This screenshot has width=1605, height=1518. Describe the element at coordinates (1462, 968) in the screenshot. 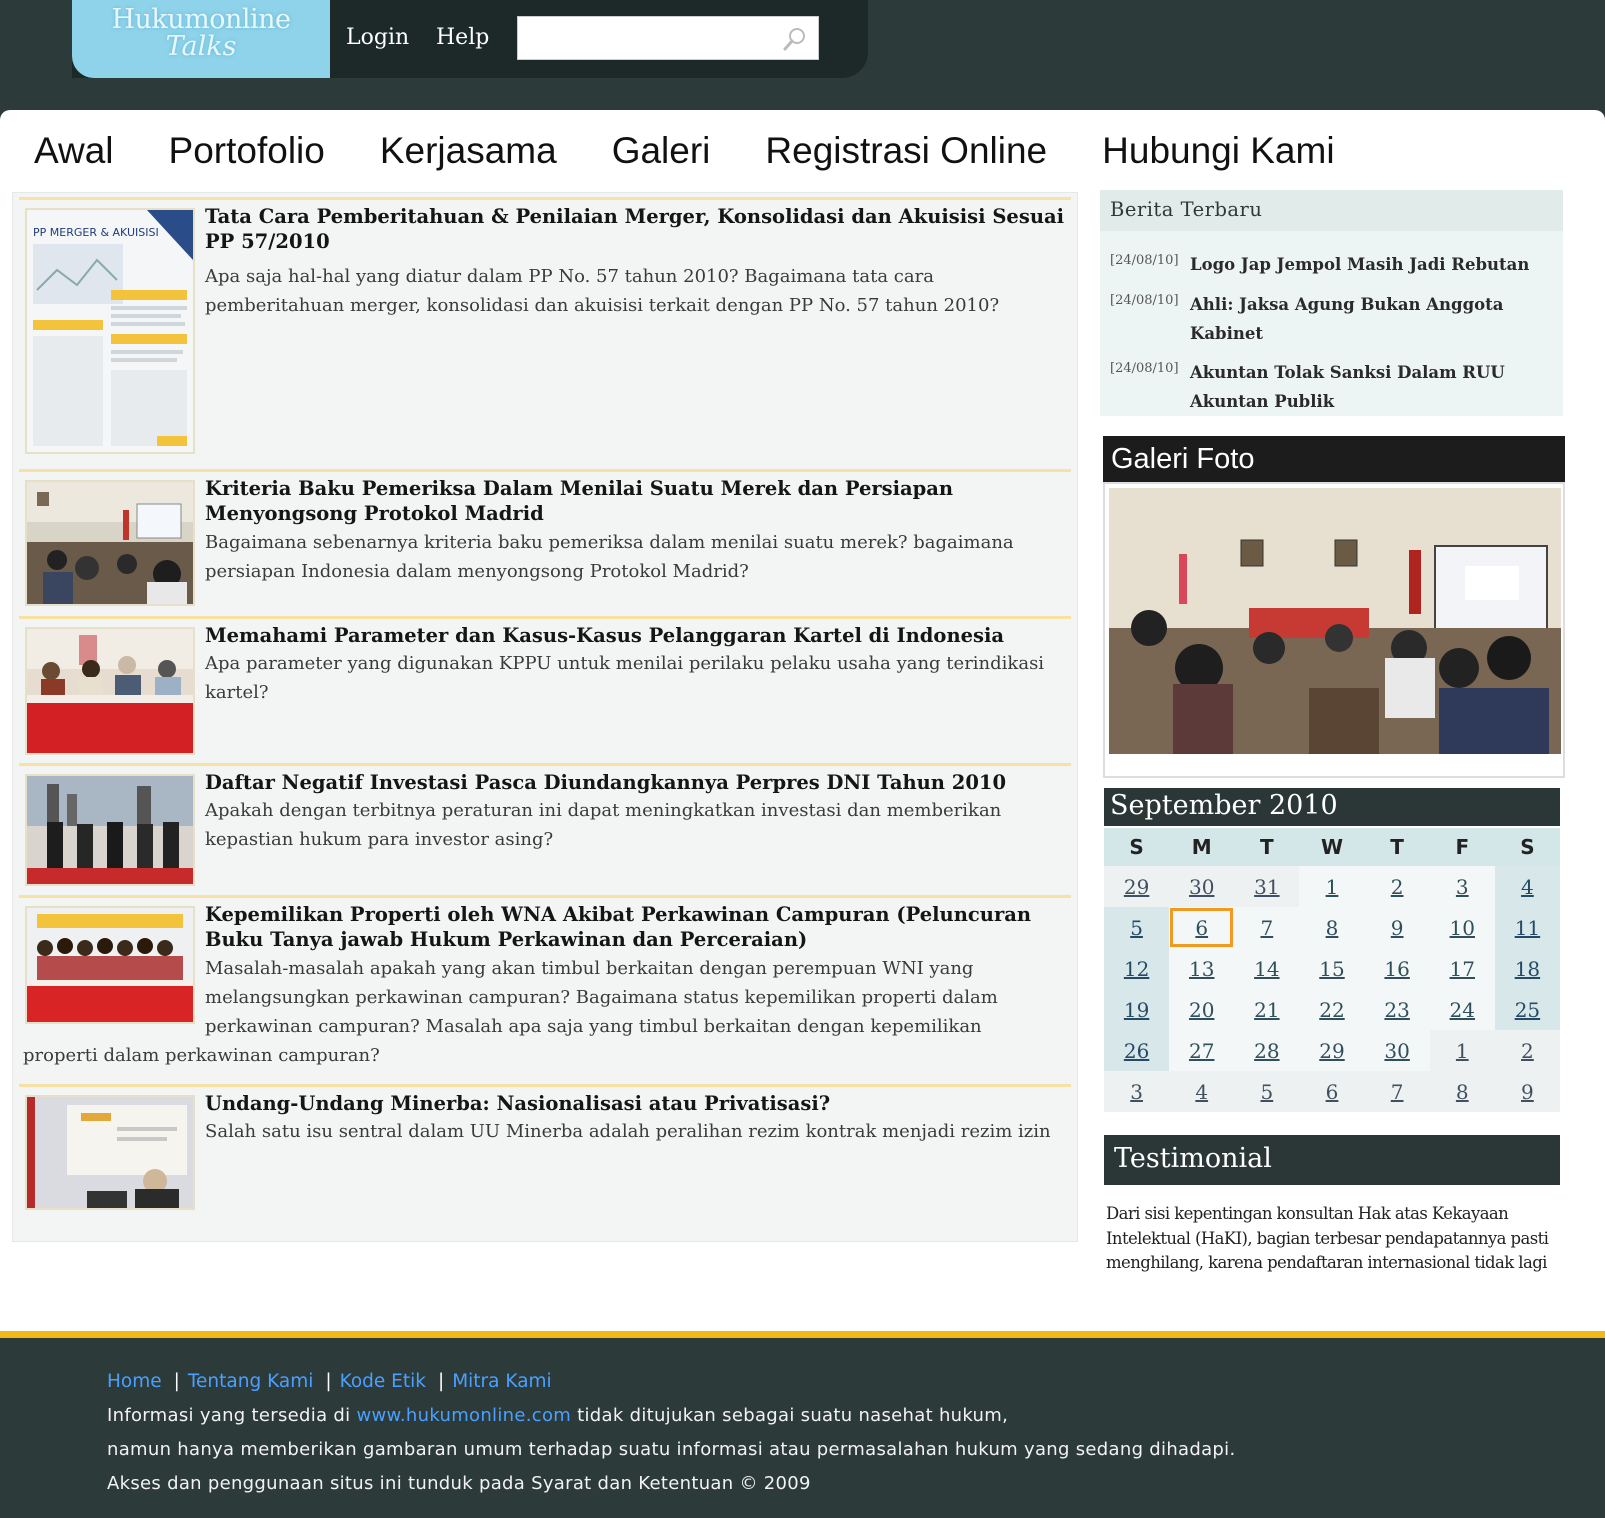

I see `calendar-day: 17` at that location.